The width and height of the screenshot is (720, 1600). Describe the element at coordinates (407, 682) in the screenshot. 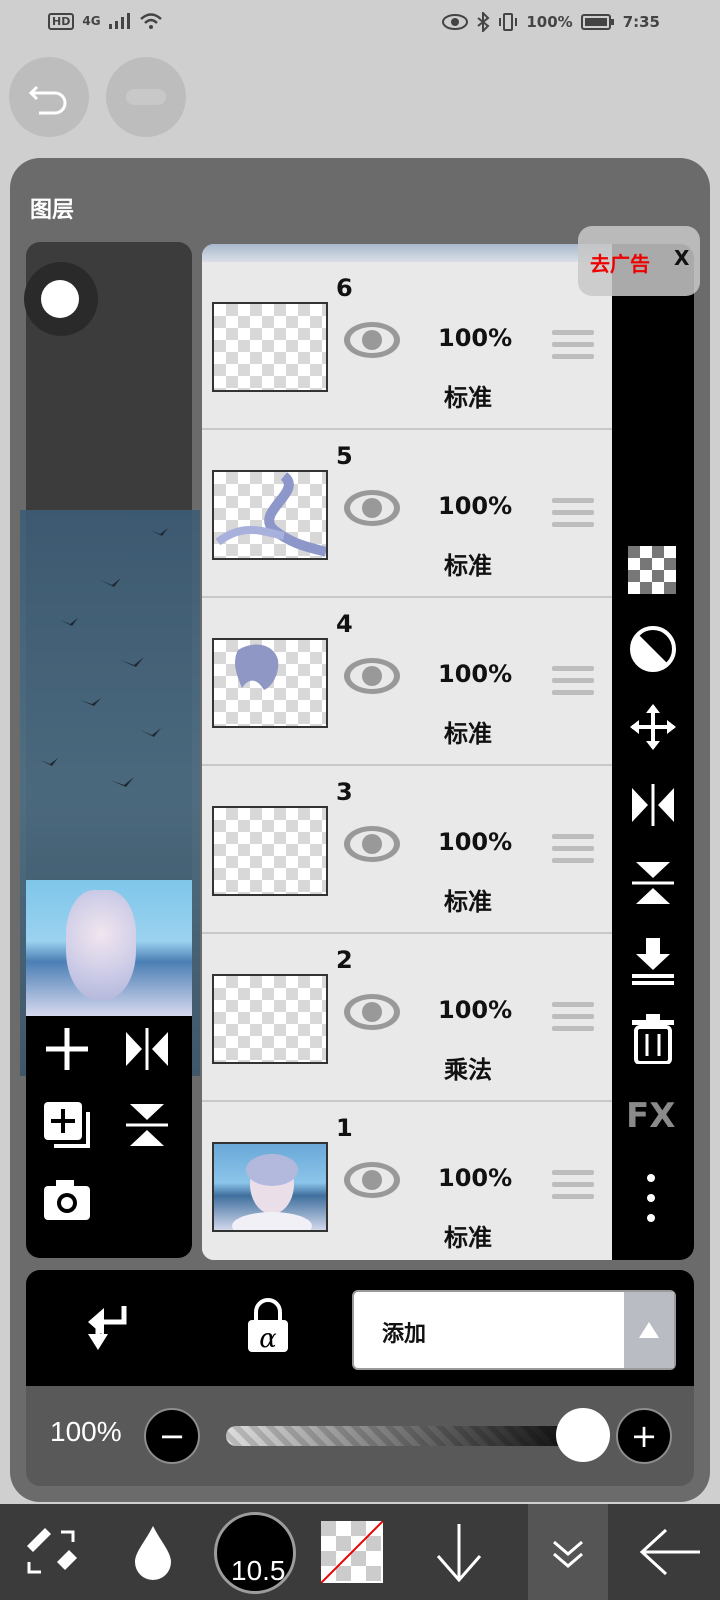

I see `layer-row-4: 4 100% 标准` at that location.